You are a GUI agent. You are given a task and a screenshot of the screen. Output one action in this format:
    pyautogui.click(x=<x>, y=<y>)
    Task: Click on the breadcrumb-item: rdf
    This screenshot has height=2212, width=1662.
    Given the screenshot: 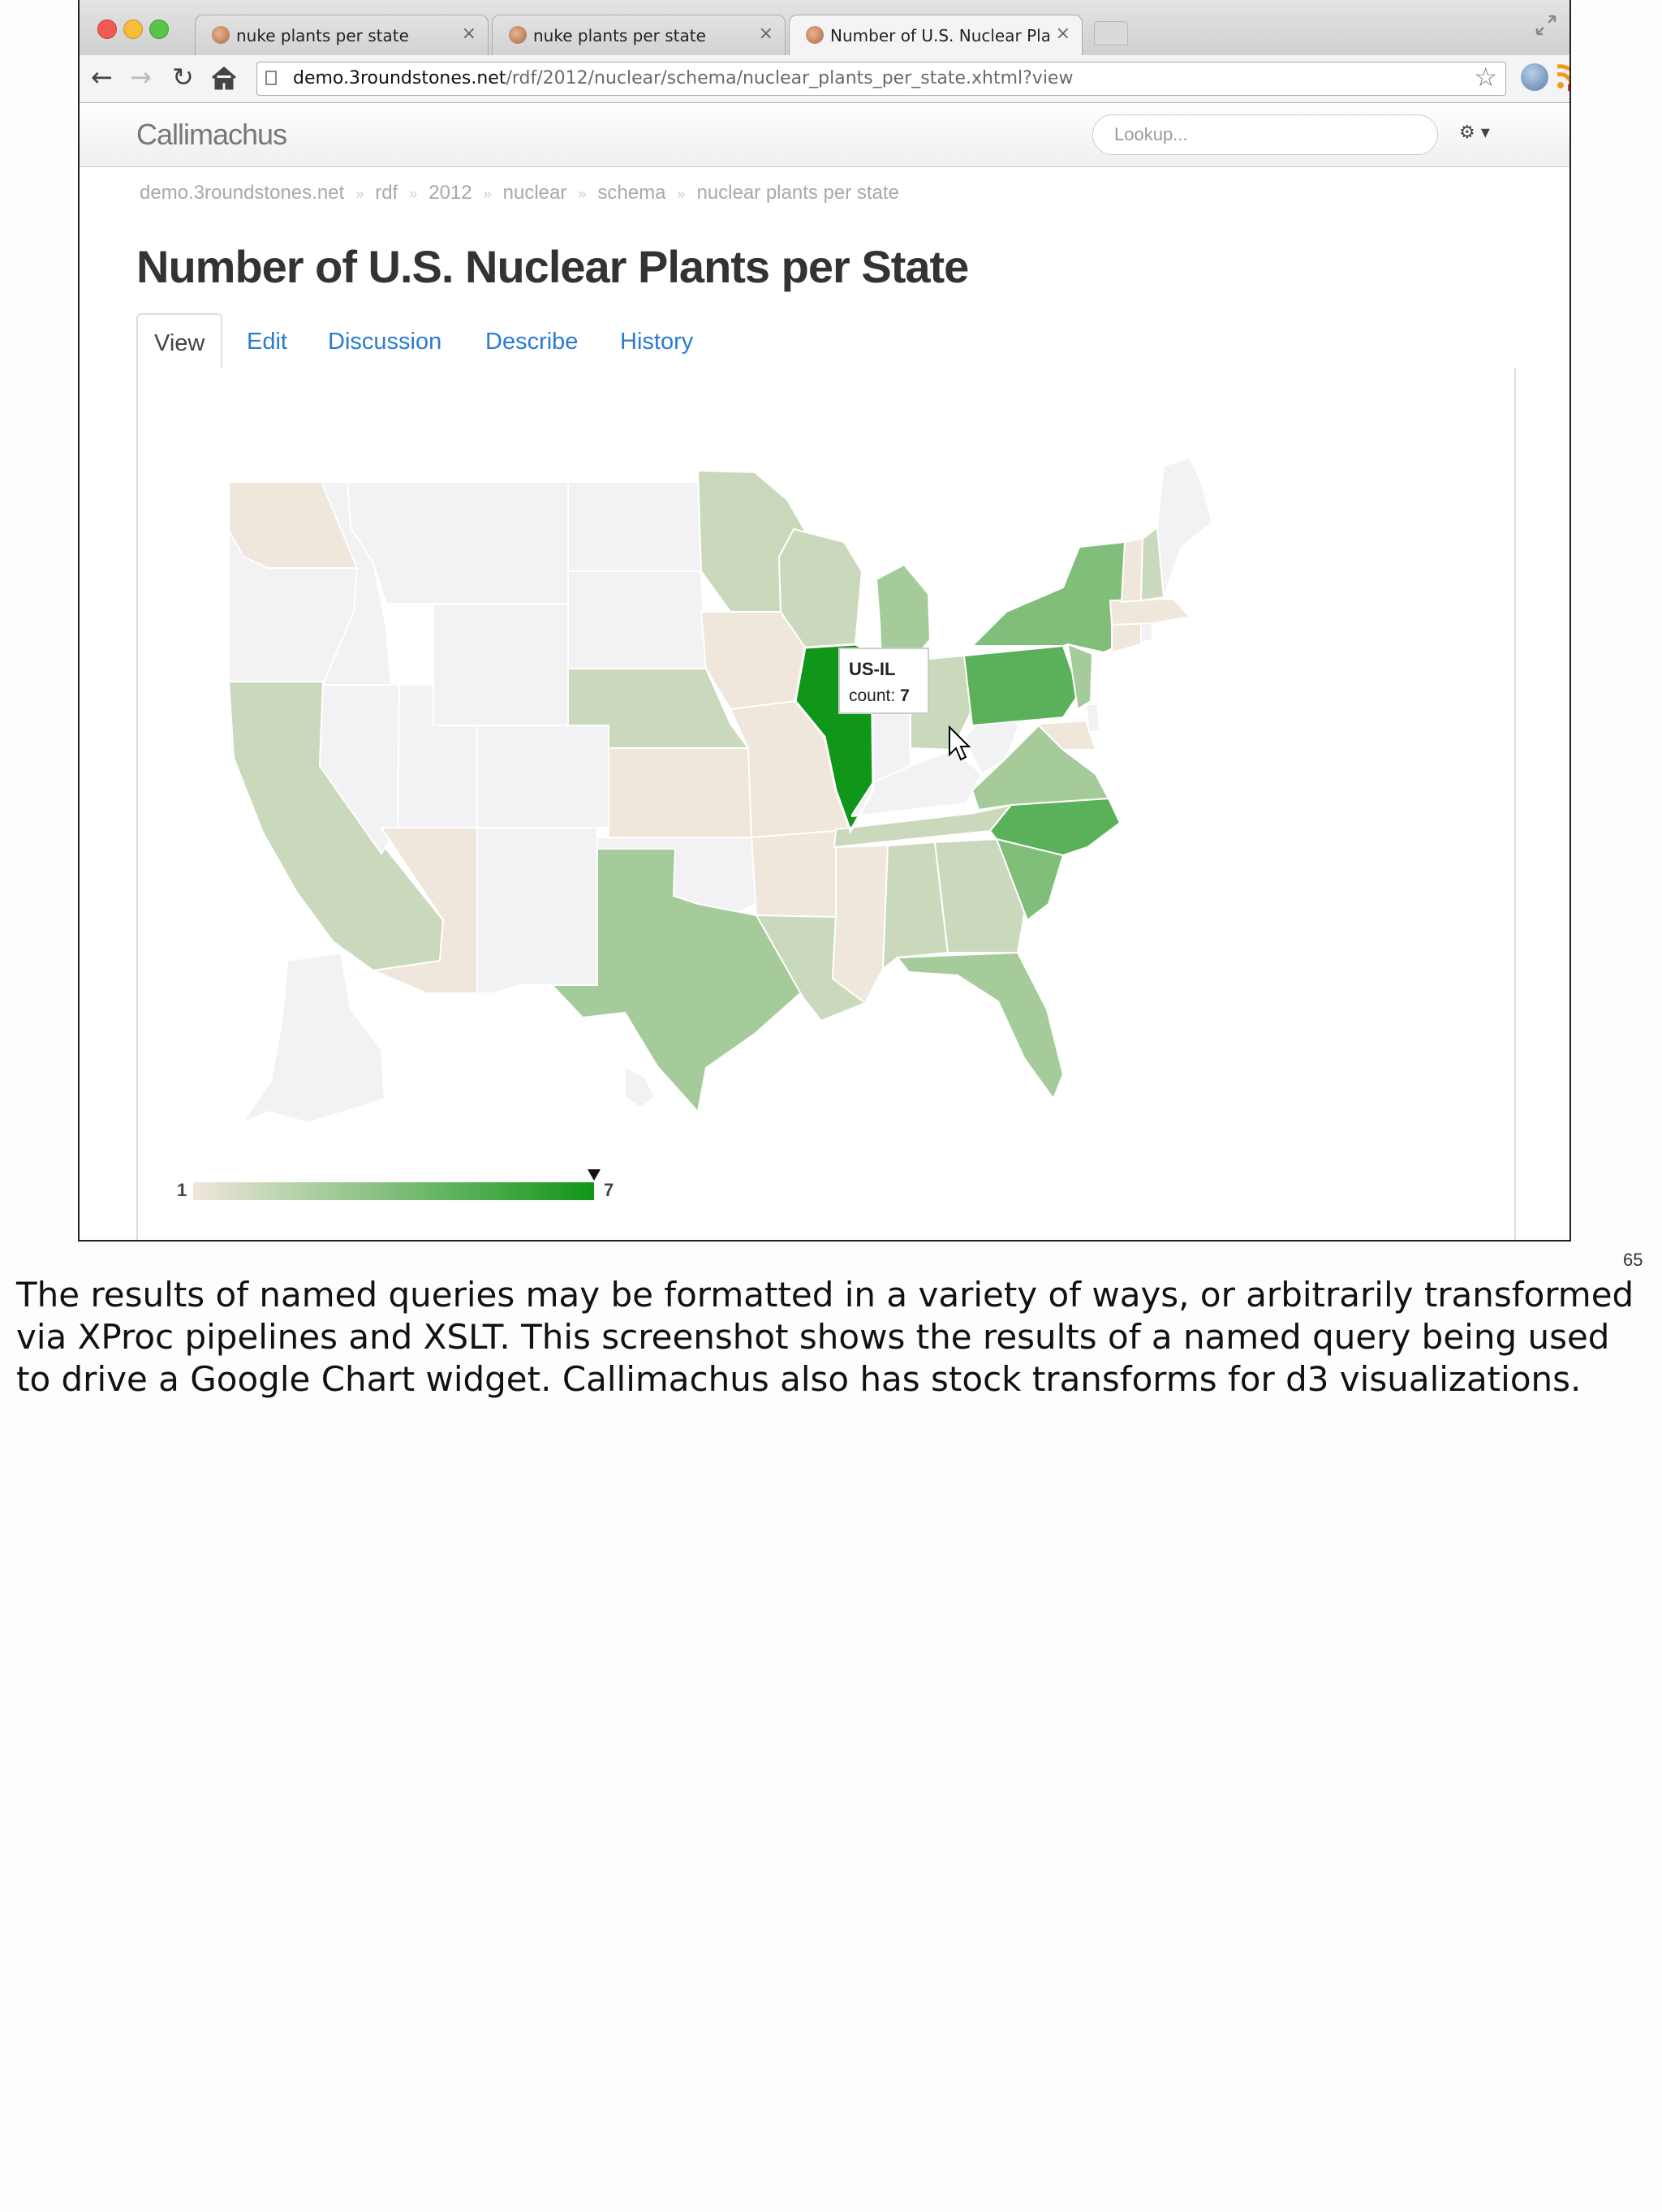 What is the action you would take?
    pyautogui.click(x=386, y=193)
    